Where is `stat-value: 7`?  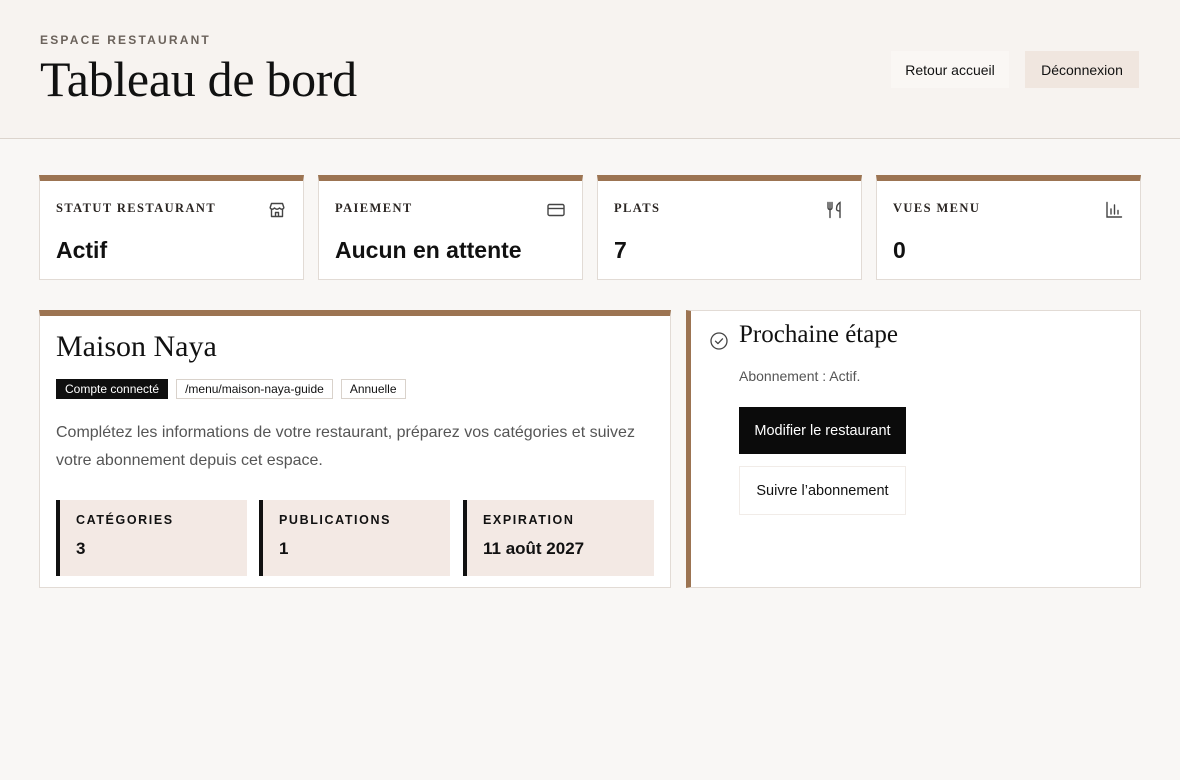
stat-value: 7 is located at coordinates (620, 250).